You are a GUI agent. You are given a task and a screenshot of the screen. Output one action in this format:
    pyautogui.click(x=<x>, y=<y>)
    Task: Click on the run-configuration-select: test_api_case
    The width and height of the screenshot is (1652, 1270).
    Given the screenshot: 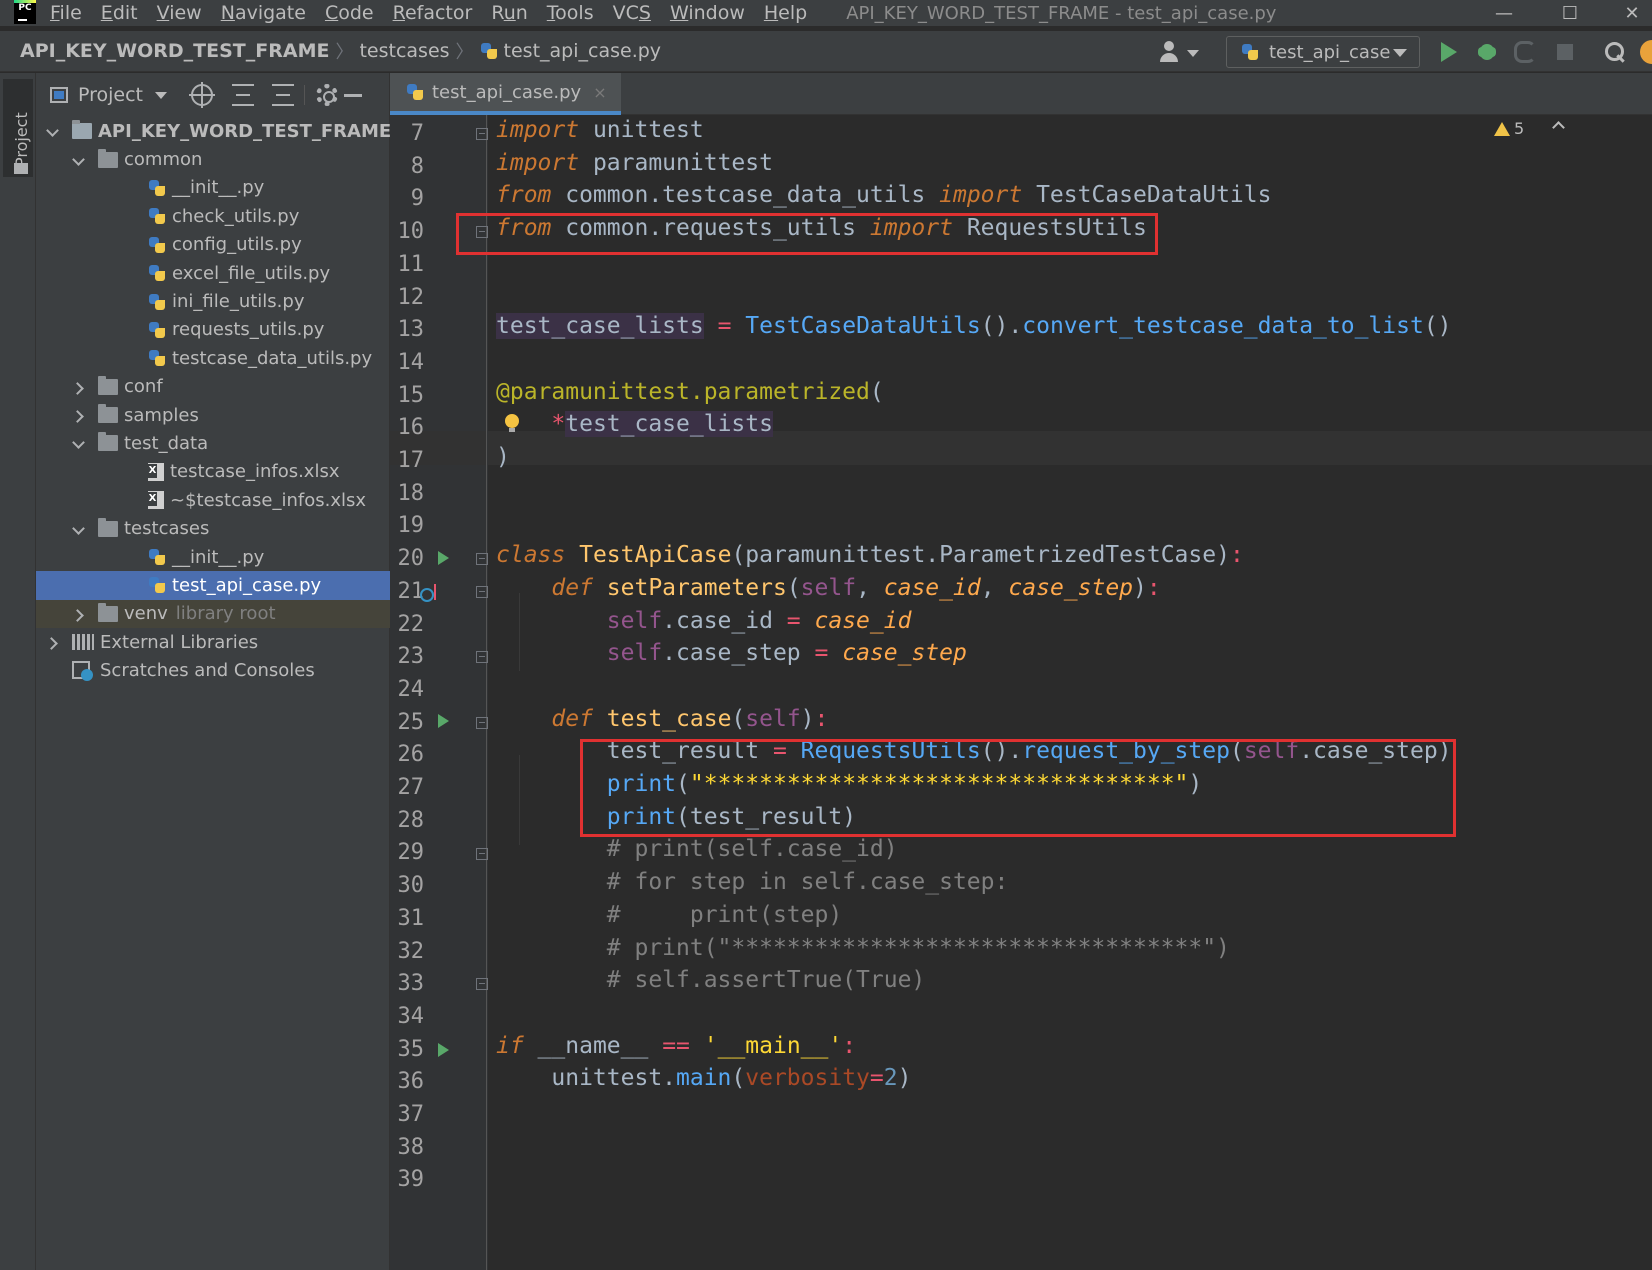 What is the action you would take?
    pyautogui.click(x=1323, y=52)
    